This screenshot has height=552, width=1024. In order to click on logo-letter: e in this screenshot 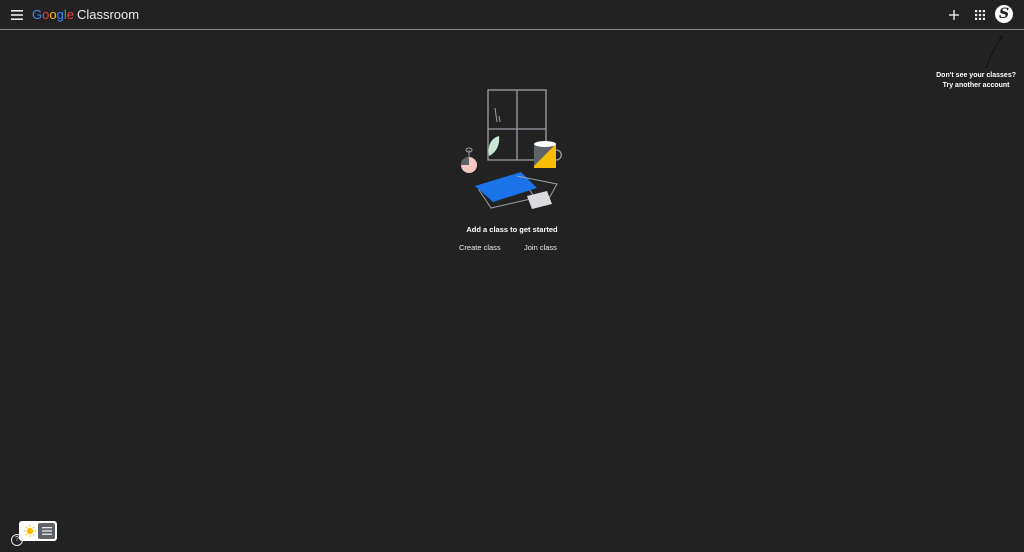, I will do `click(70, 14)`.